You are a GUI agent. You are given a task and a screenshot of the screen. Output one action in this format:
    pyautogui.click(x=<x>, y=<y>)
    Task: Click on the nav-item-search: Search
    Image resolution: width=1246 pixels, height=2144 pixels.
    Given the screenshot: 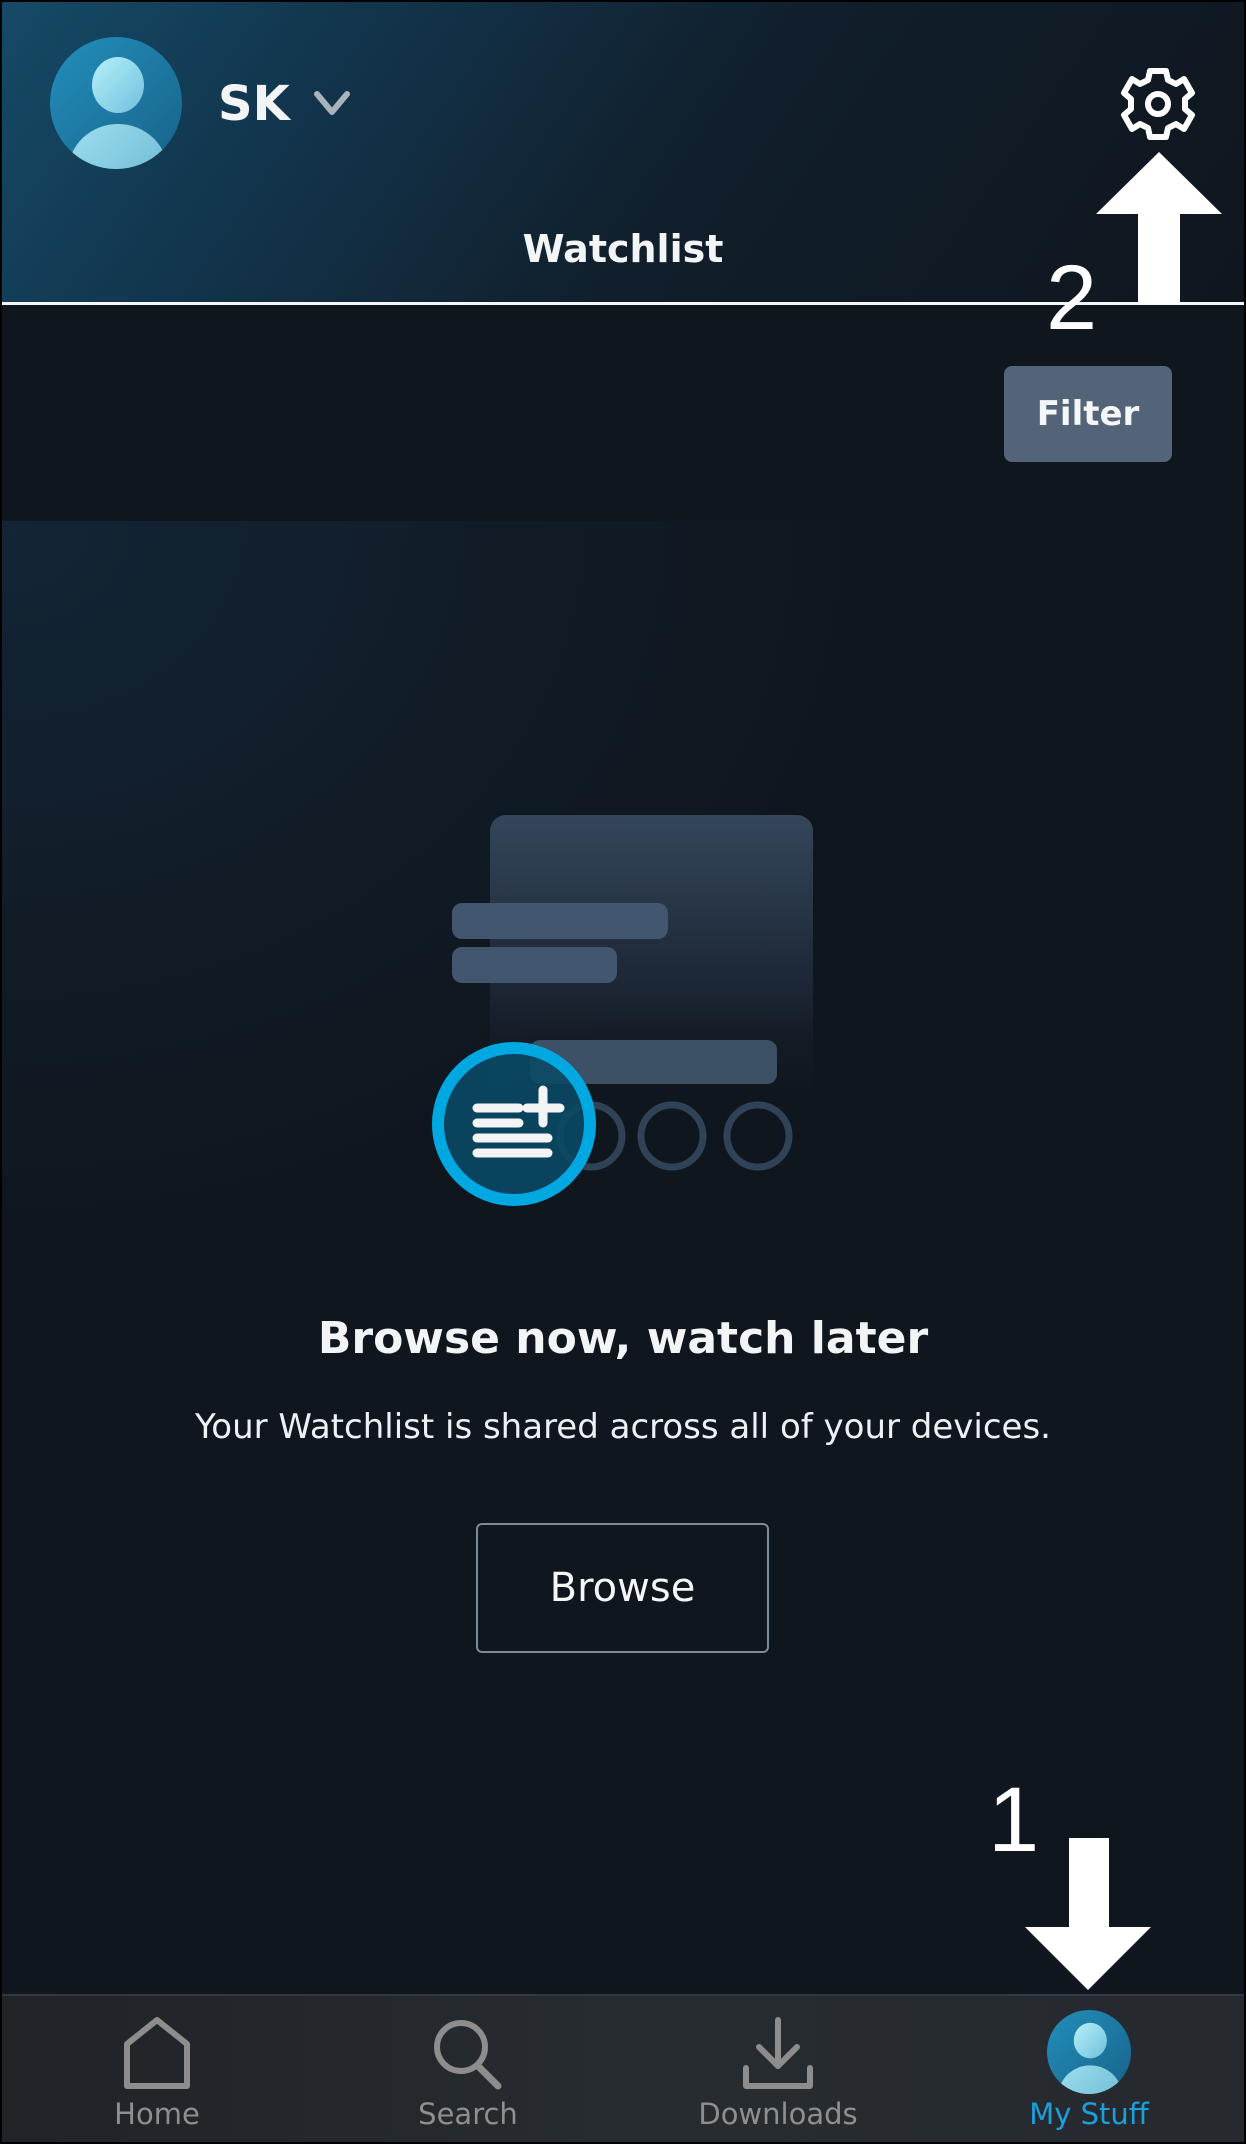 What is the action you would take?
    pyautogui.click(x=468, y=2069)
    